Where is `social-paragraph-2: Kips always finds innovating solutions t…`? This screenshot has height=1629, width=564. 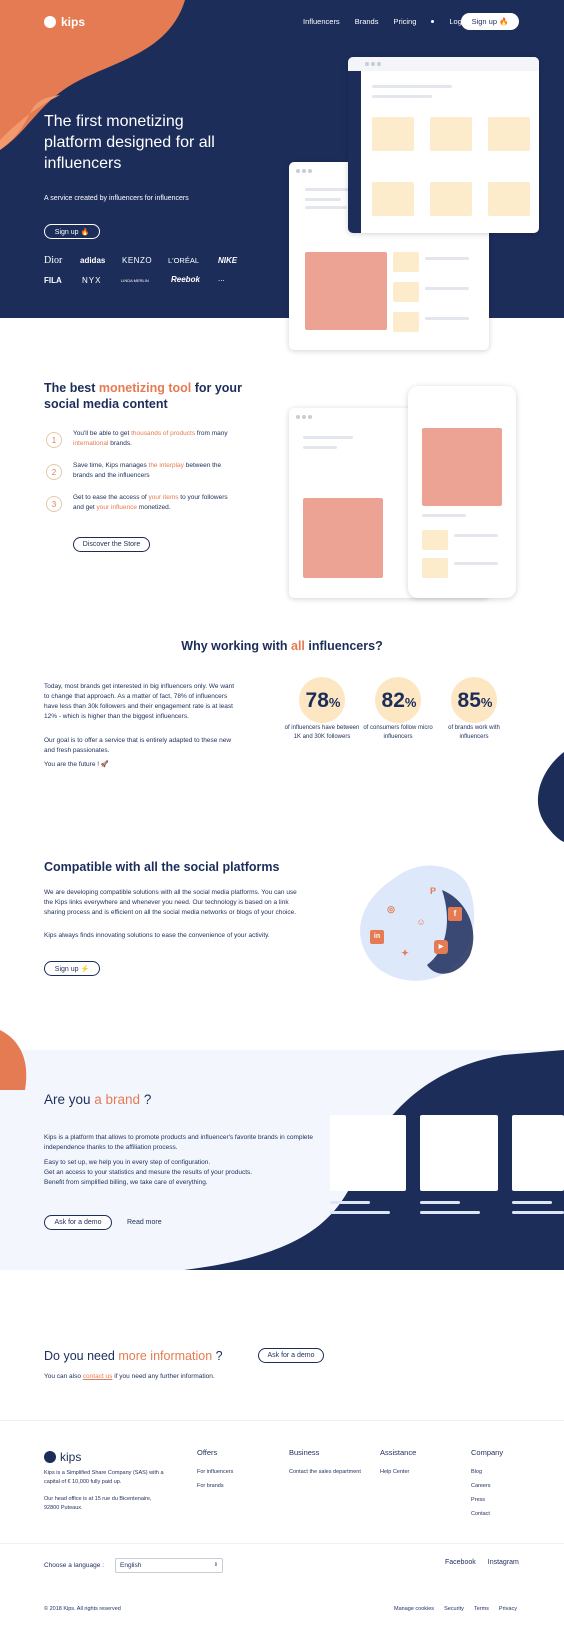
social-paragraph-2: Kips always finds innovating solutions t… is located at coordinates (157, 935).